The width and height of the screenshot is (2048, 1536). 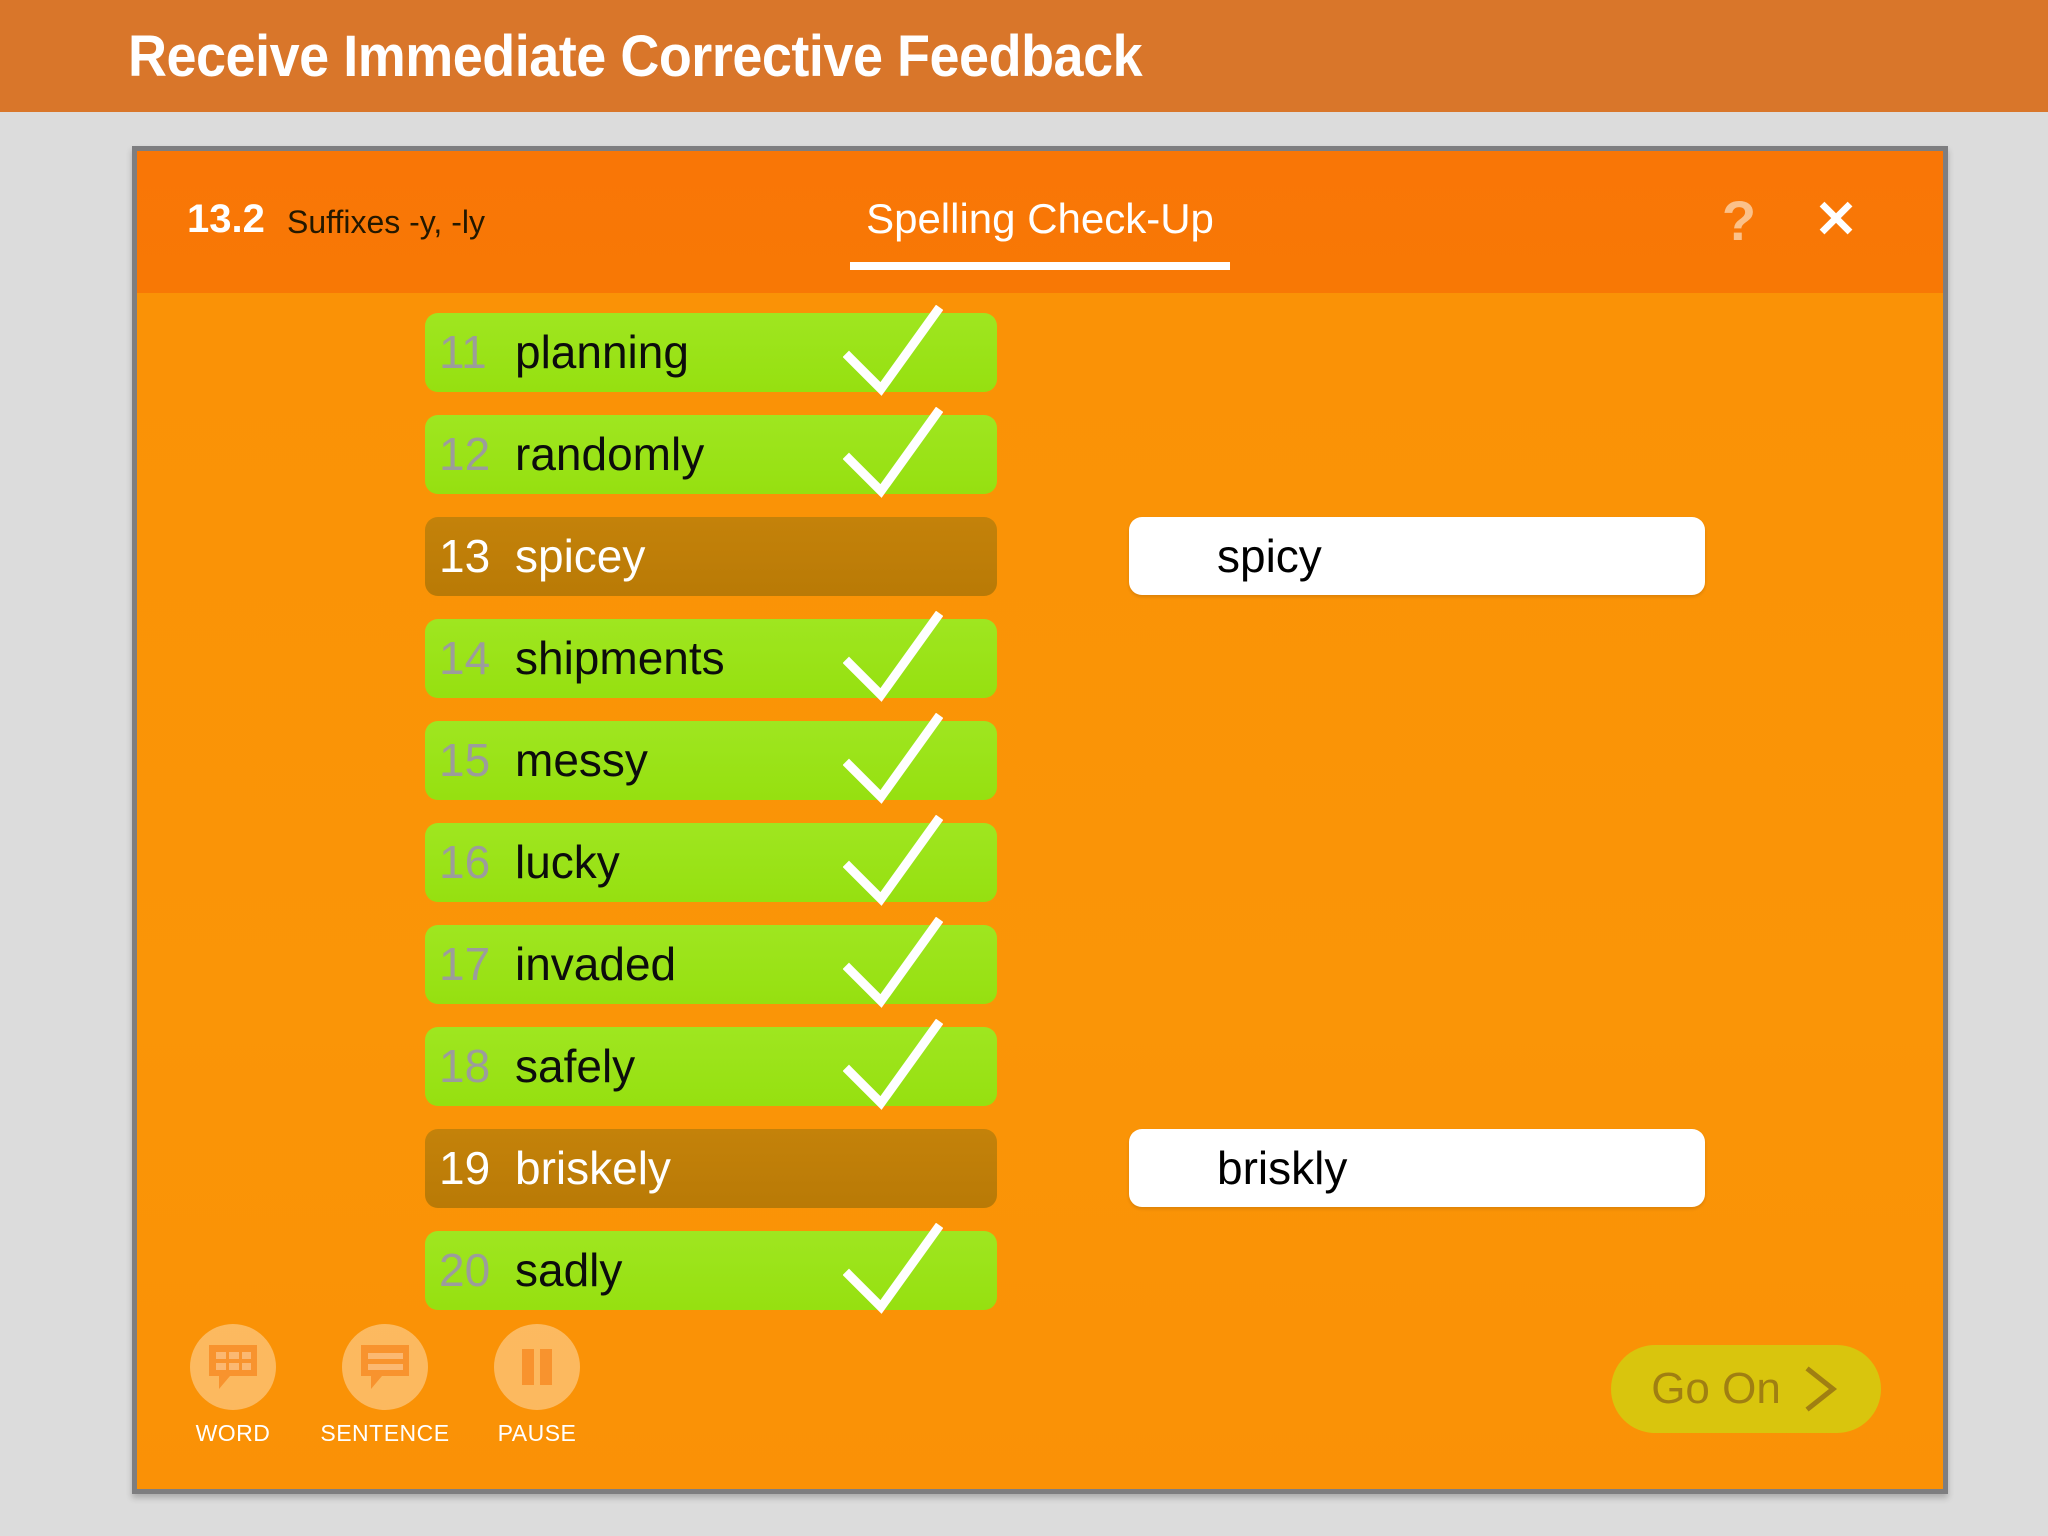 What do you see at coordinates (620, 658) in the screenshot?
I see `word-row-text: shipments` at bounding box center [620, 658].